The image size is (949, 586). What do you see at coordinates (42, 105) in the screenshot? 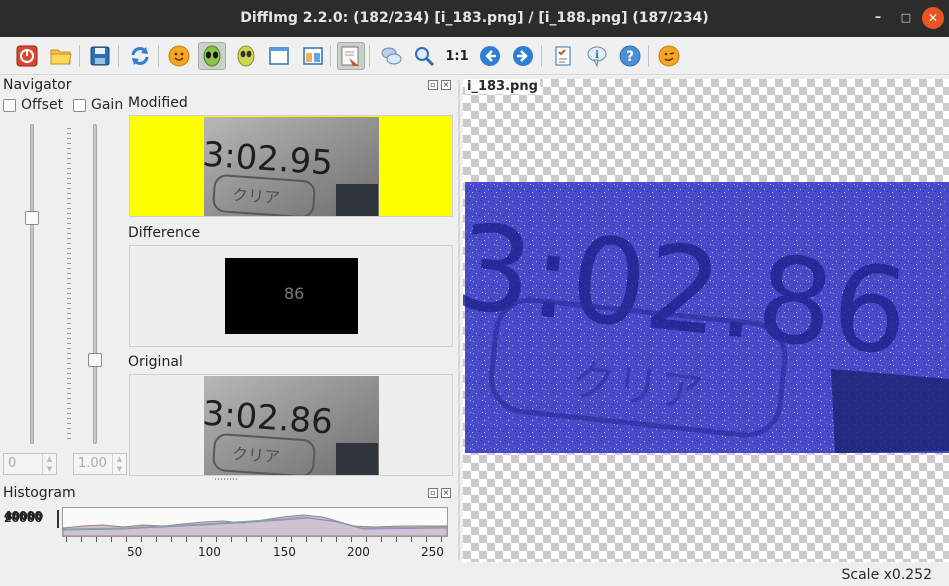
I see `offset-label: Offset` at bounding box center [42, 105].